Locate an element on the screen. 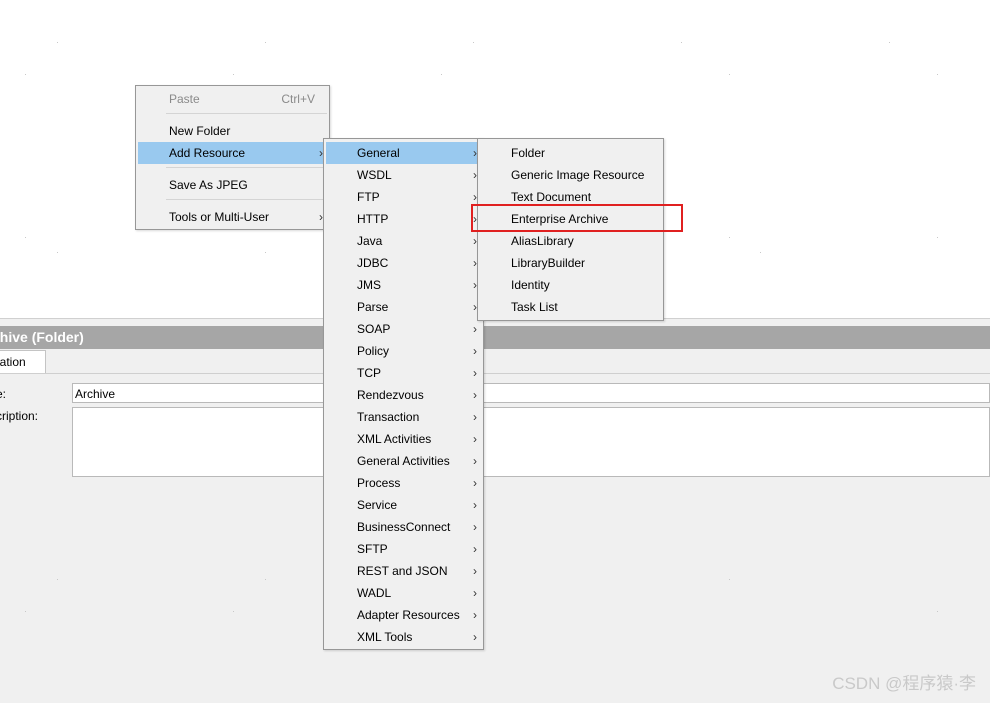 The image size is (990, 703). menu-item-general-activities: General Activities › is located at coordinates (403, 461).